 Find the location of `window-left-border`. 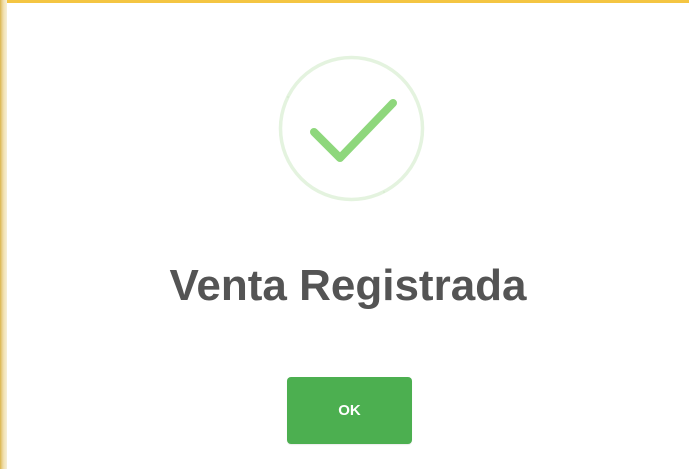

window-left-border is located at coordinates (3, 234).